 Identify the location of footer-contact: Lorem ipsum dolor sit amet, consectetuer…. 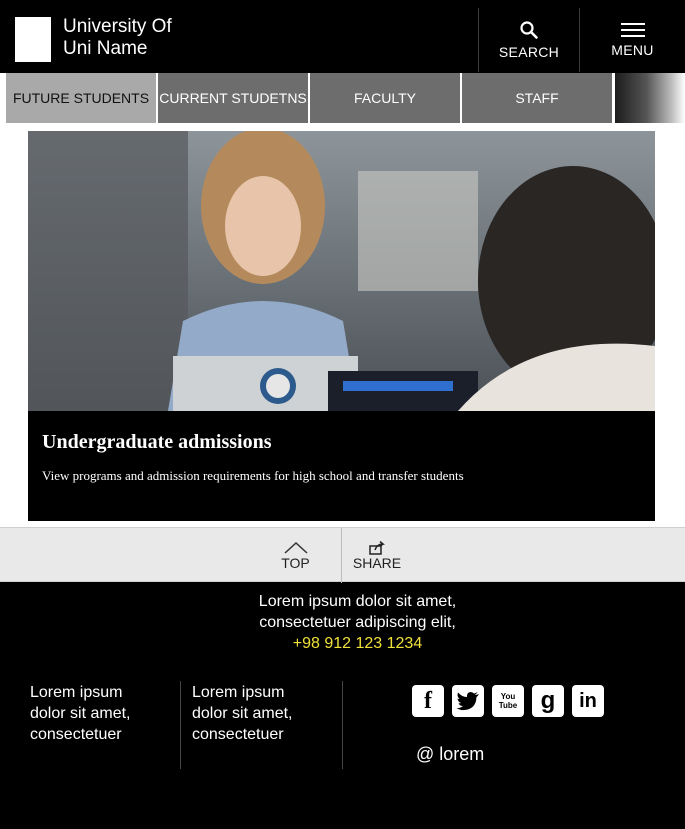
(342, 622).